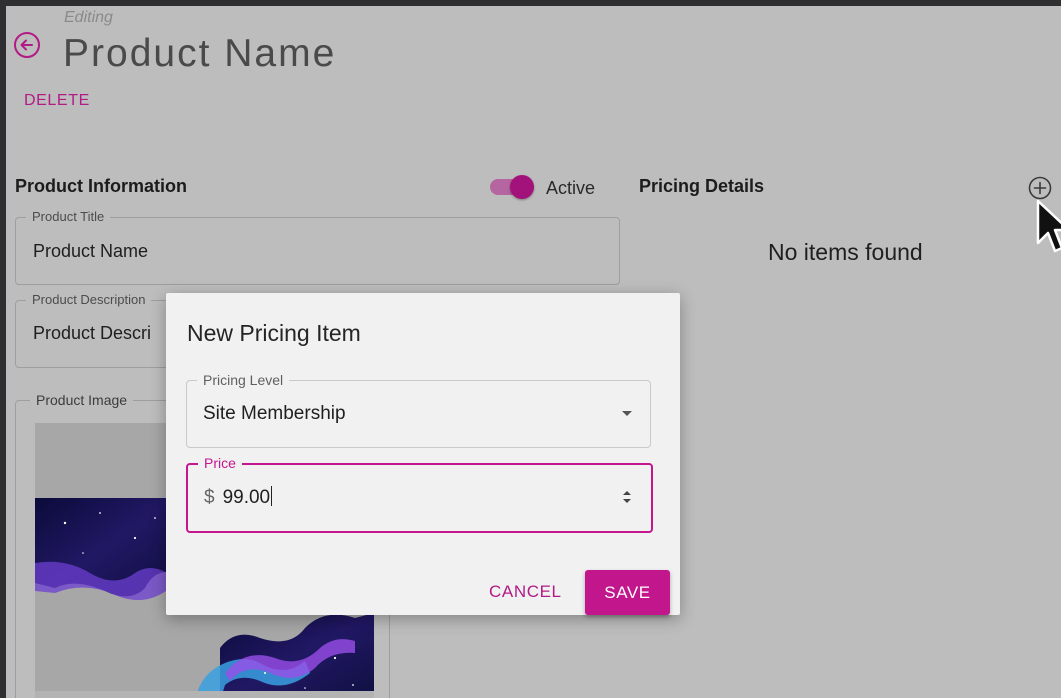 Image resolution: width=1061 pixels, height=698 pixels. What do you see at coordinates (522, 187) in the screenshot?
I see `toggle-thumb` at bounding box center [522, 187].